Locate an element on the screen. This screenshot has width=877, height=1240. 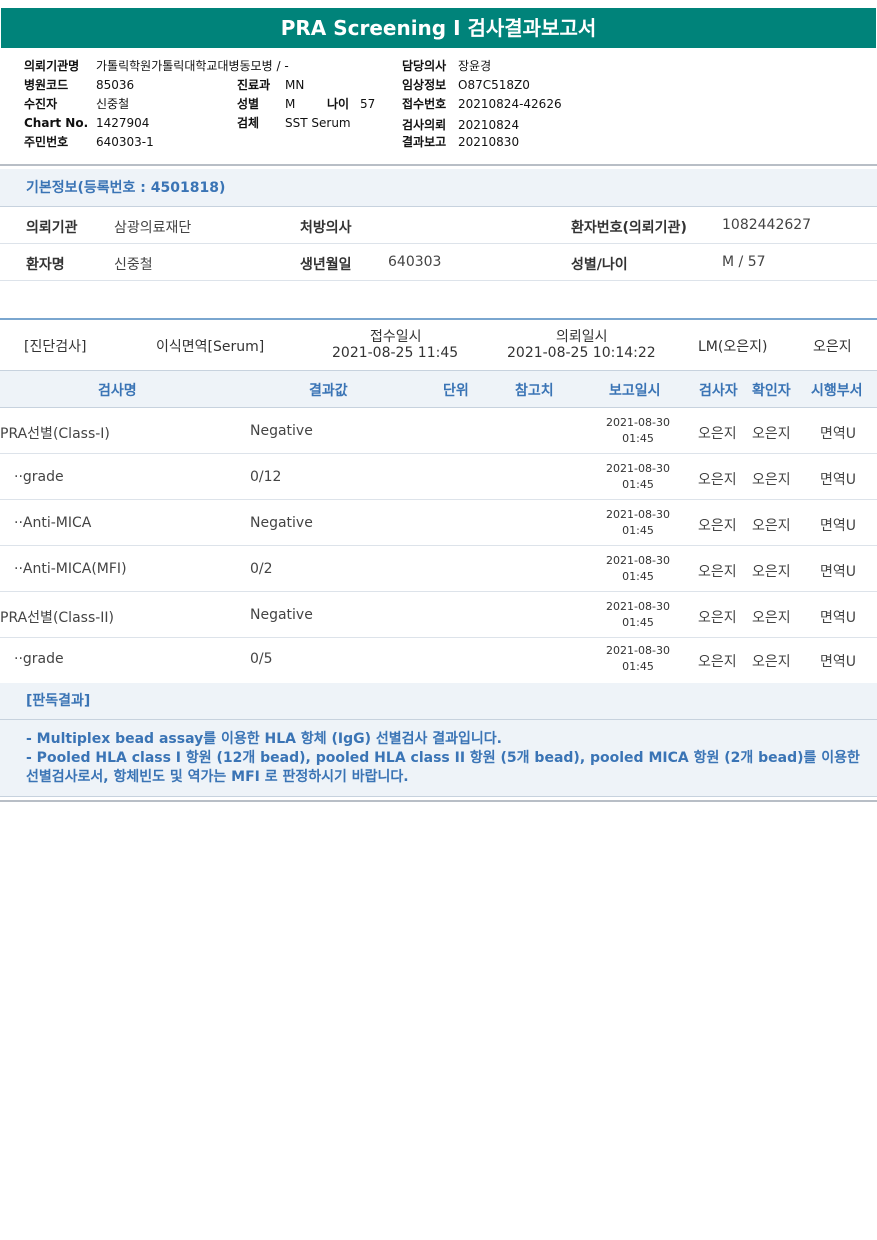
doctor-field: 담당의사 장윤경 is located at coordinates (447, 66).